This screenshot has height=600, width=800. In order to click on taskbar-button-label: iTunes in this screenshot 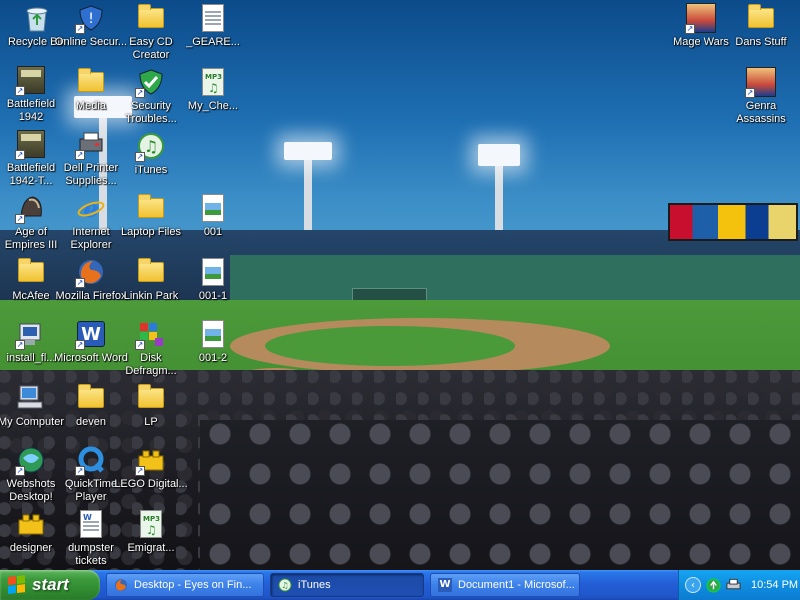, I will do `click(314, 585)`.